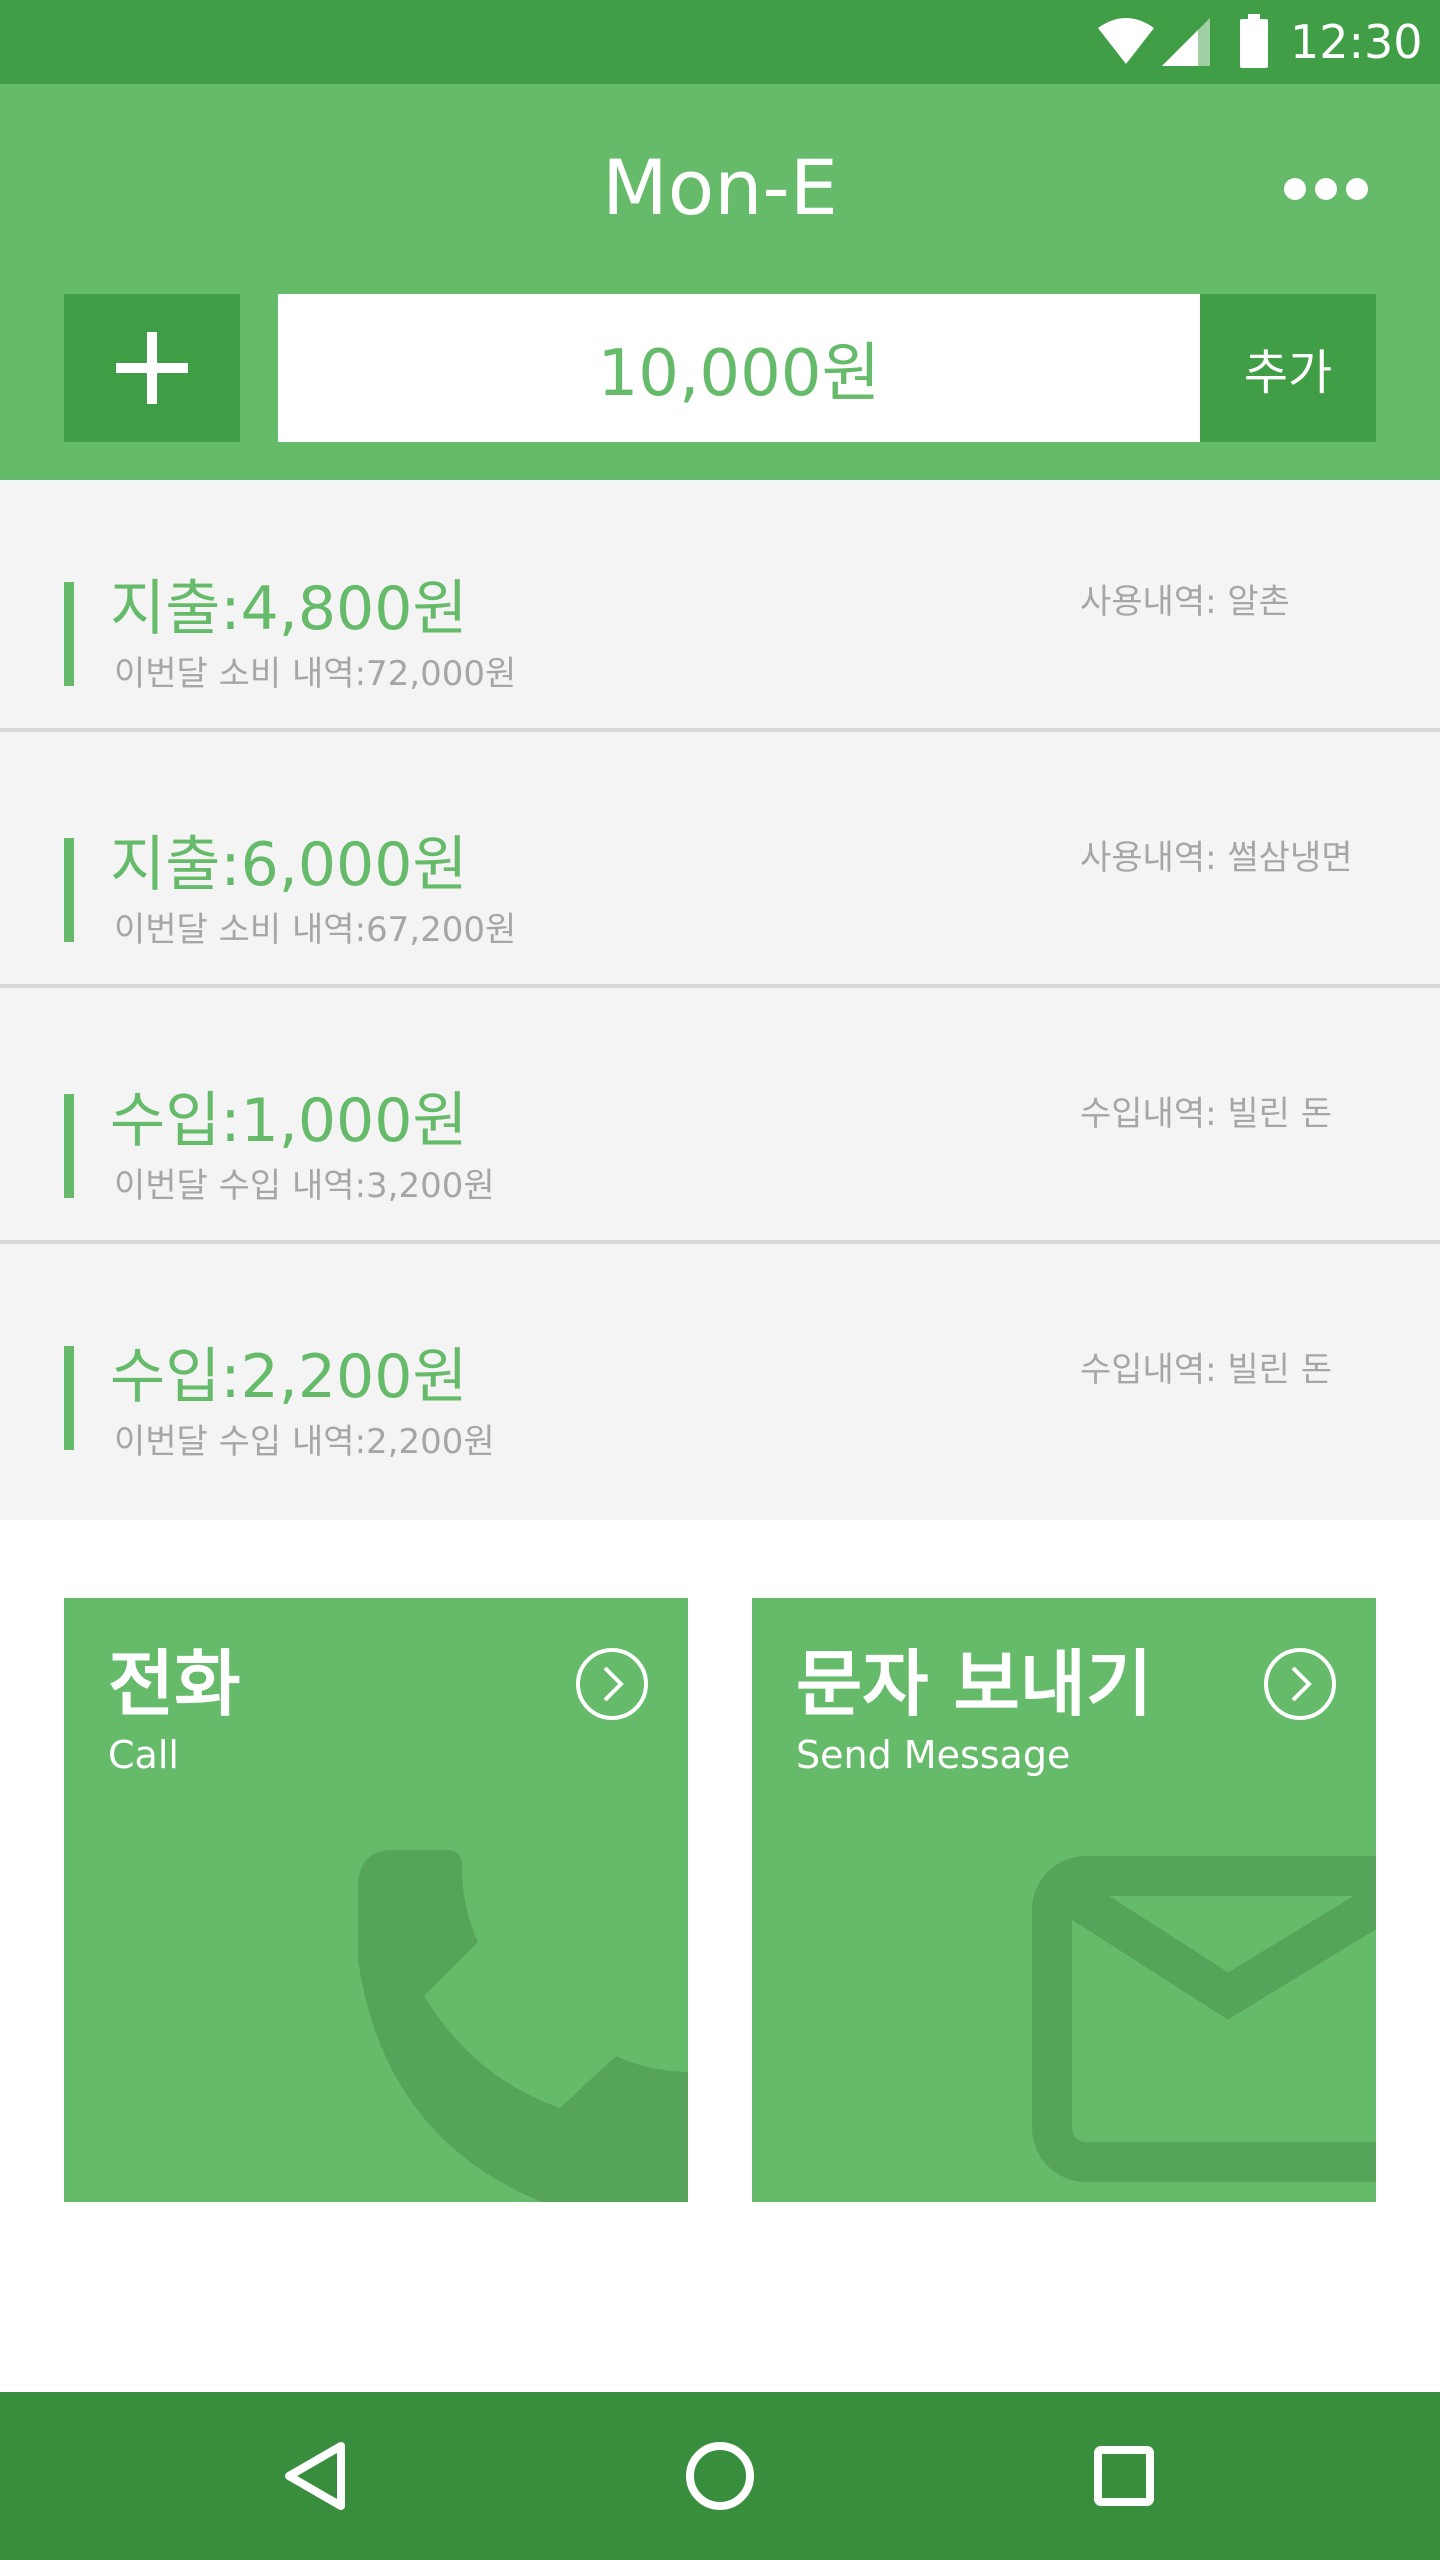 This screenshot has height=2560, width=1440. I want to click on item-monthly-total: 이번달 수입 내역:2,200원, so click(304, 1442).